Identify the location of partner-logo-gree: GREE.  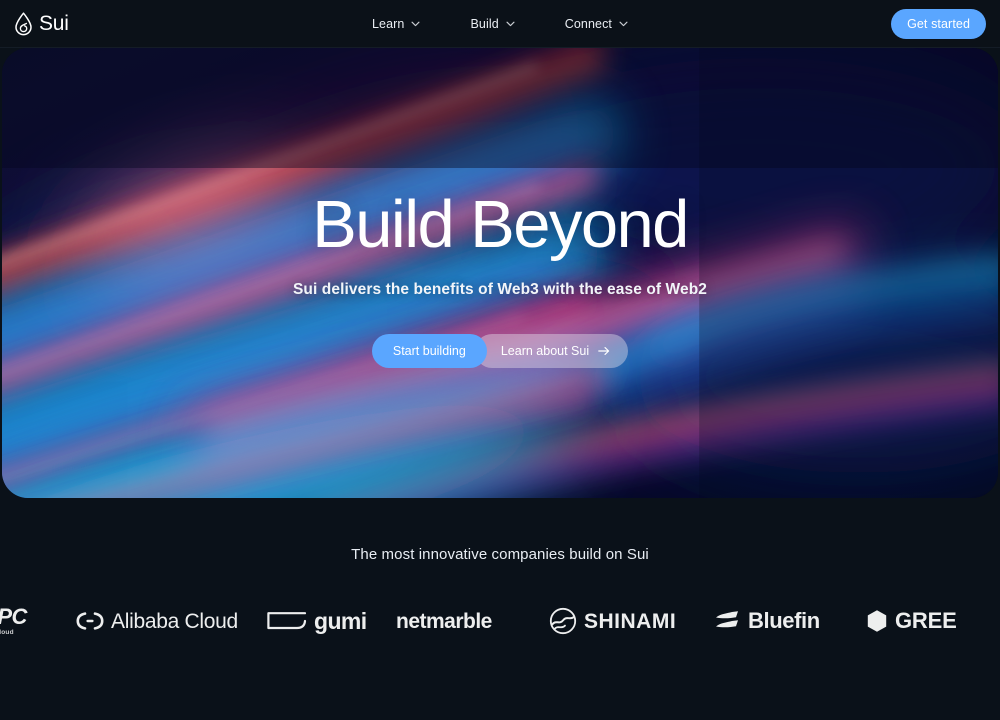
(911, 621).